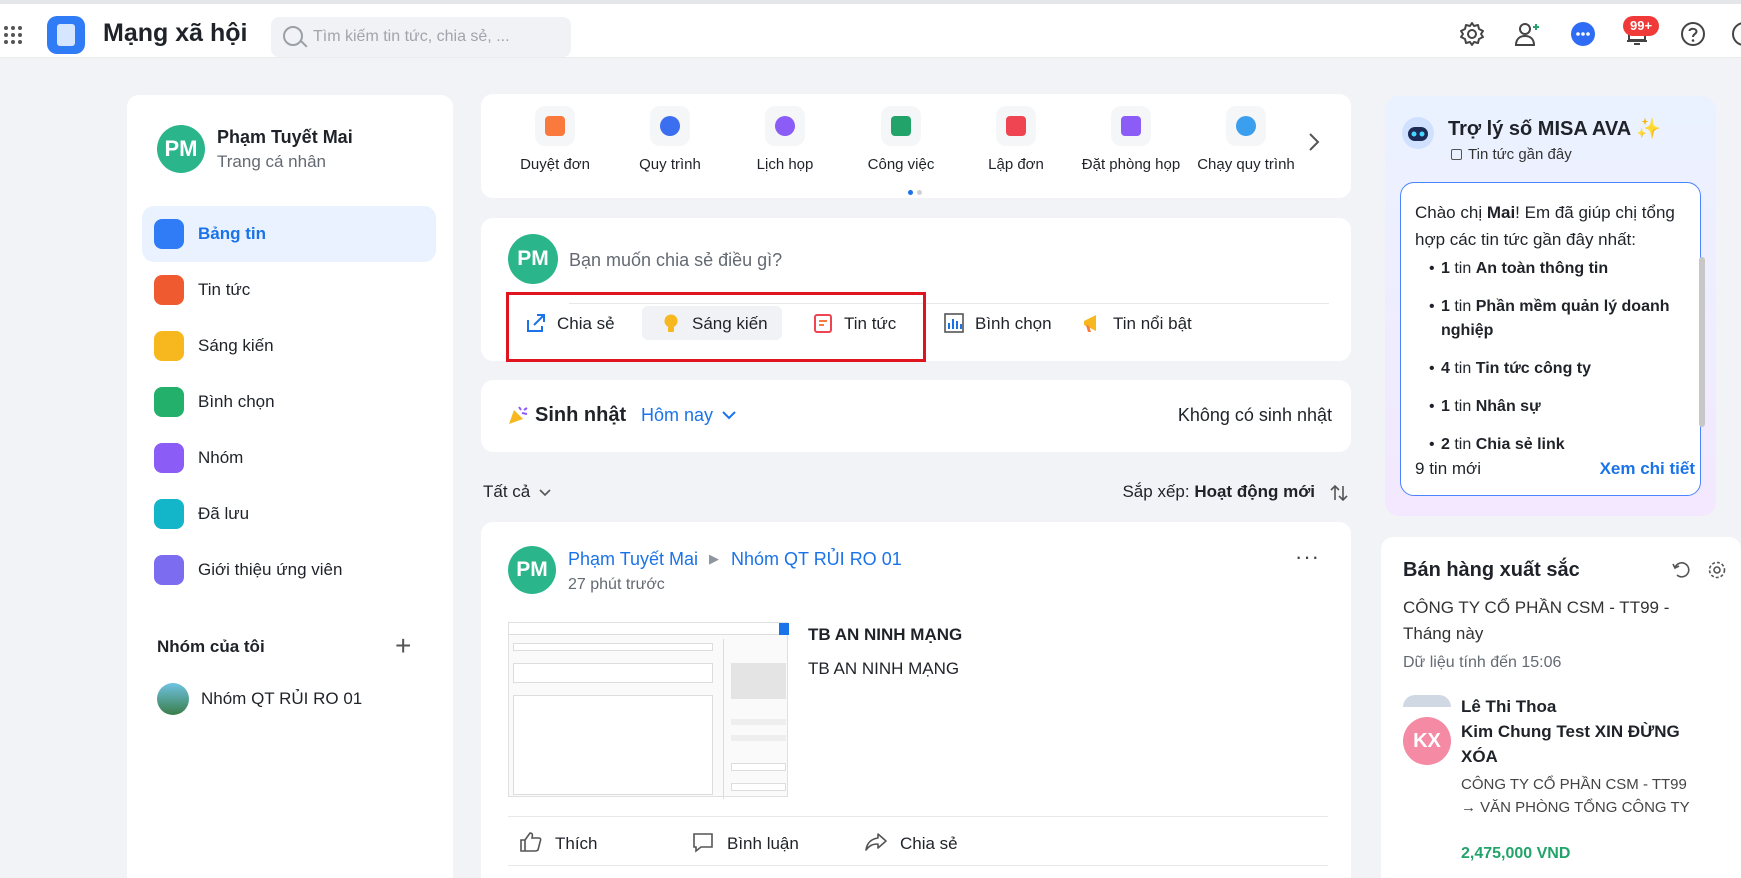 The image size is (1741, 878). I want to click on seller-name: Kim Chung Test XIN ĐỪNG XÓA, so click(1591, 744).